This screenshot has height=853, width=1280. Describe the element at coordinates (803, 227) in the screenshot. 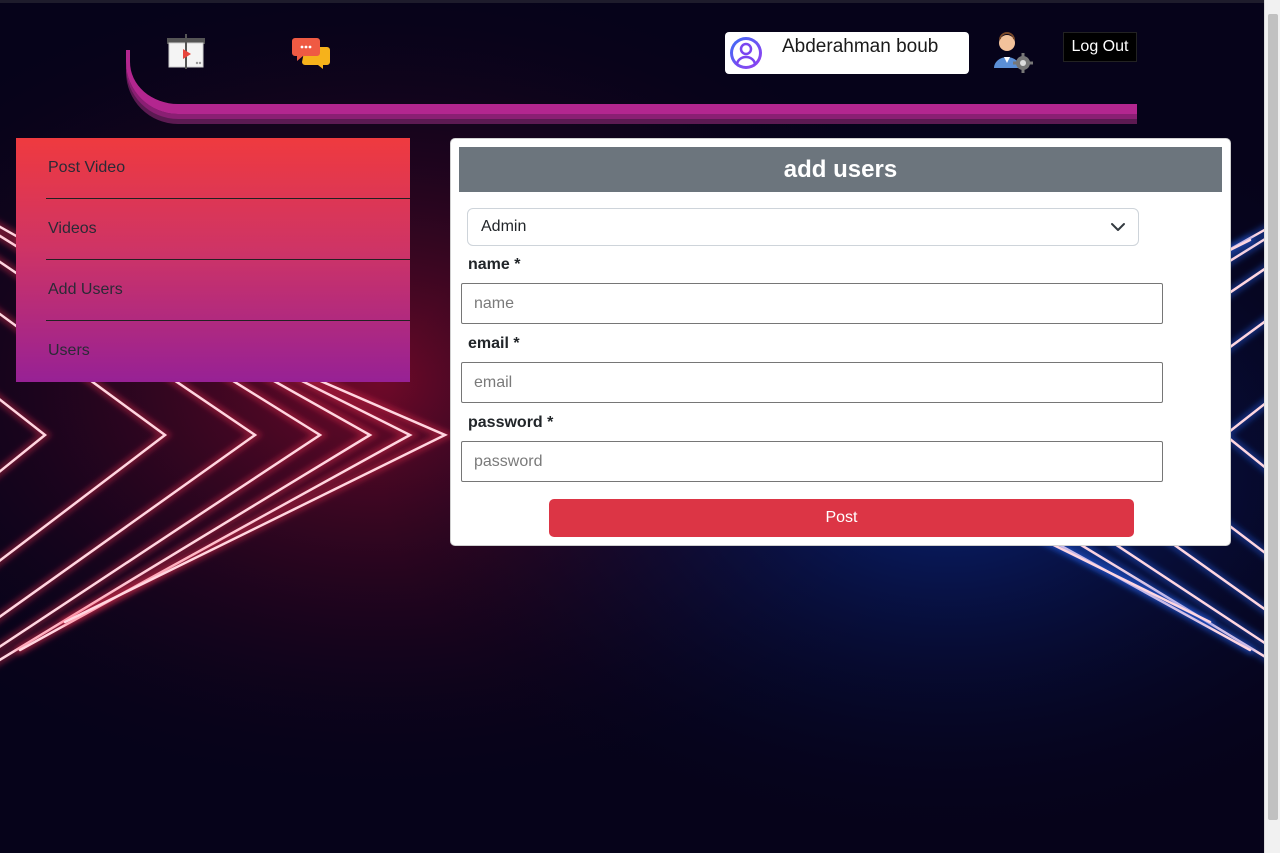

I see `role-select: Admin` at that location.